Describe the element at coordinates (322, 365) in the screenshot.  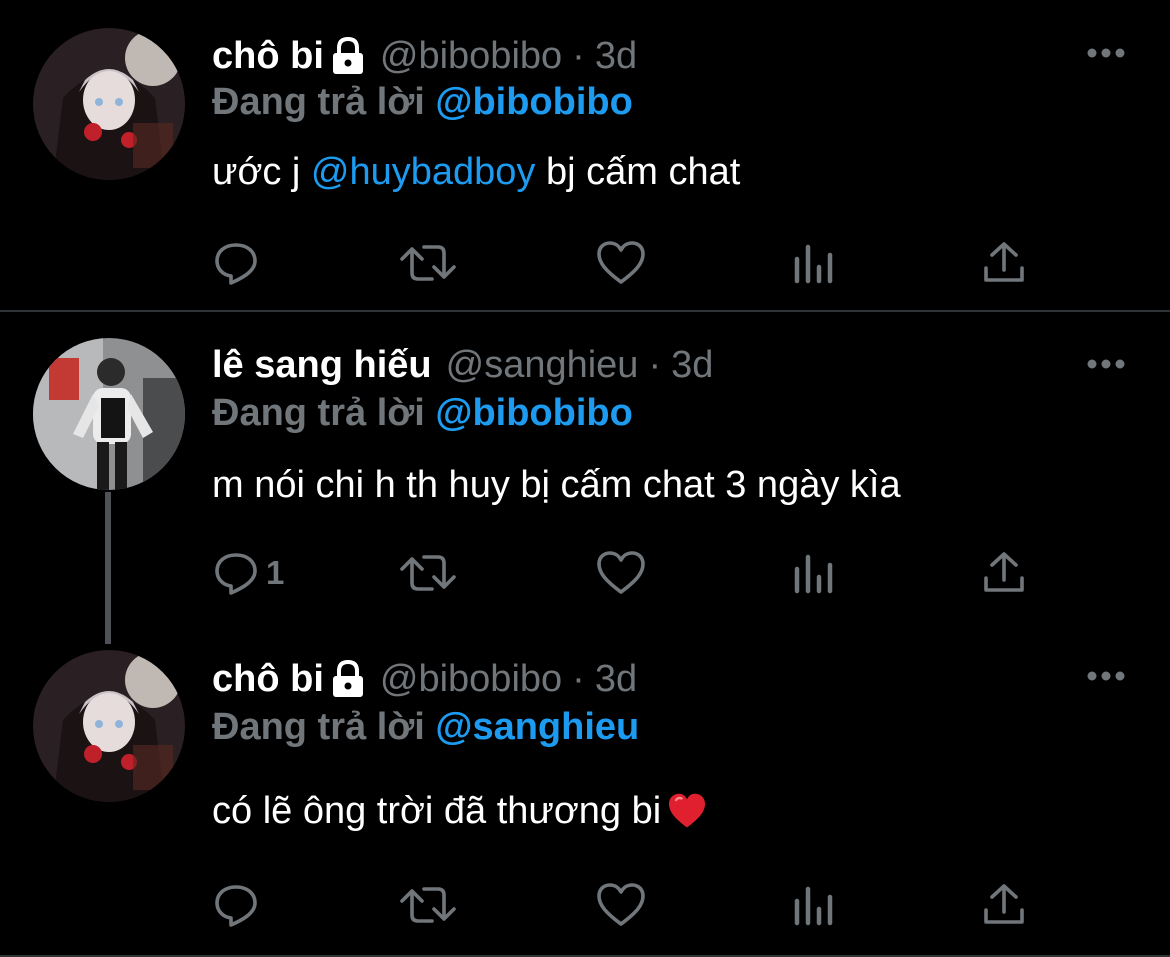
I see `display-name: lê sang hiếu` at that location.